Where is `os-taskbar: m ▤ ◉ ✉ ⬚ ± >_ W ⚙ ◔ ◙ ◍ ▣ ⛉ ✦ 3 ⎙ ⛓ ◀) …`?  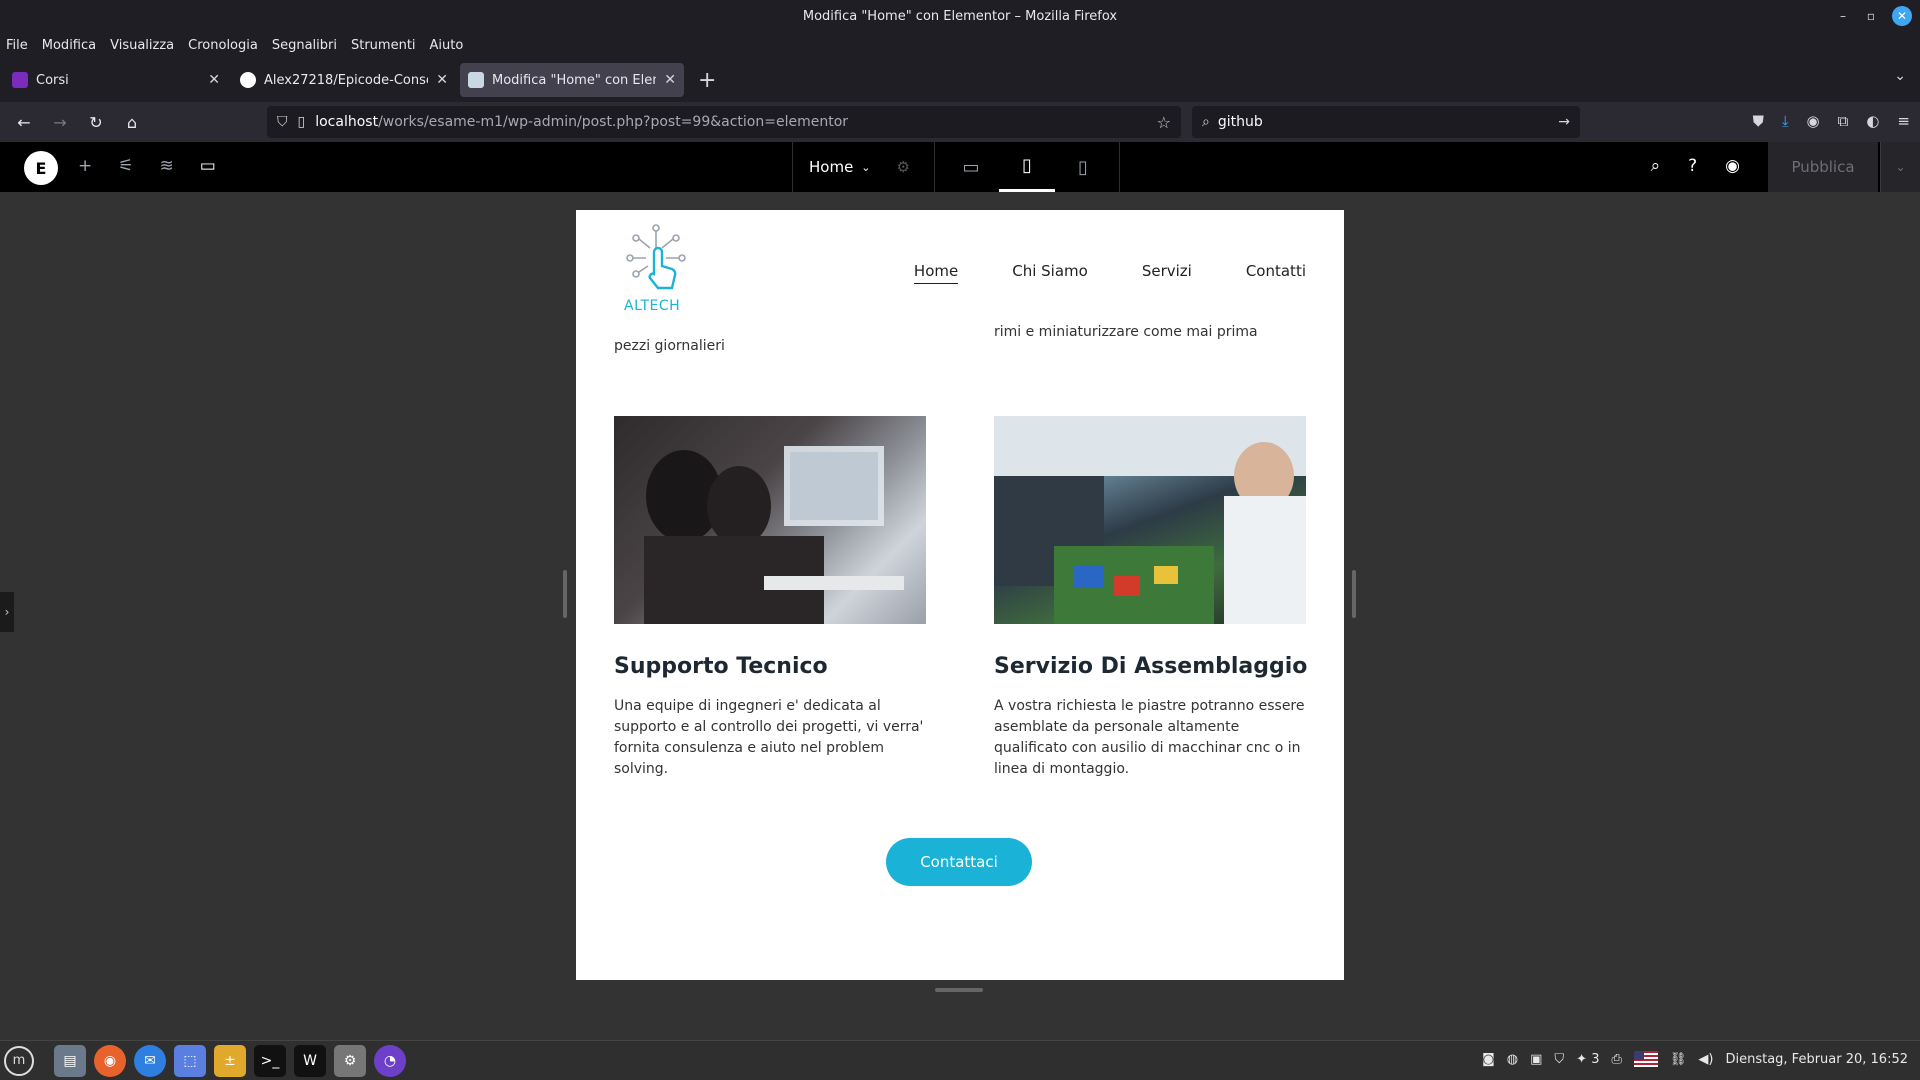
os-taskbar: m ▤ ◉ ✉ ⬚ ± >_ W ⚙ ◔ ◙ ◍ ▣ ⛉ ✦ 3 ⎙ ⛓ ◀) … is located at coordinates (960, 1060).